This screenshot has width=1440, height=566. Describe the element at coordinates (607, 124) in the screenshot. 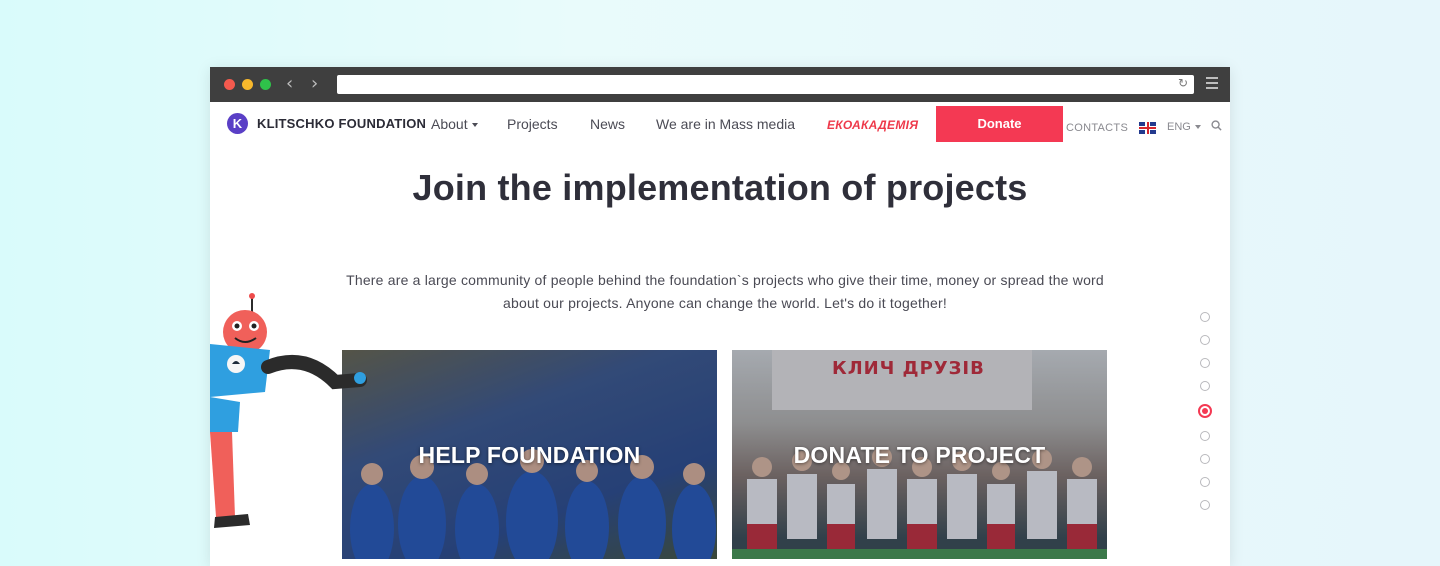

I see `nav-item-news: News` at that location.